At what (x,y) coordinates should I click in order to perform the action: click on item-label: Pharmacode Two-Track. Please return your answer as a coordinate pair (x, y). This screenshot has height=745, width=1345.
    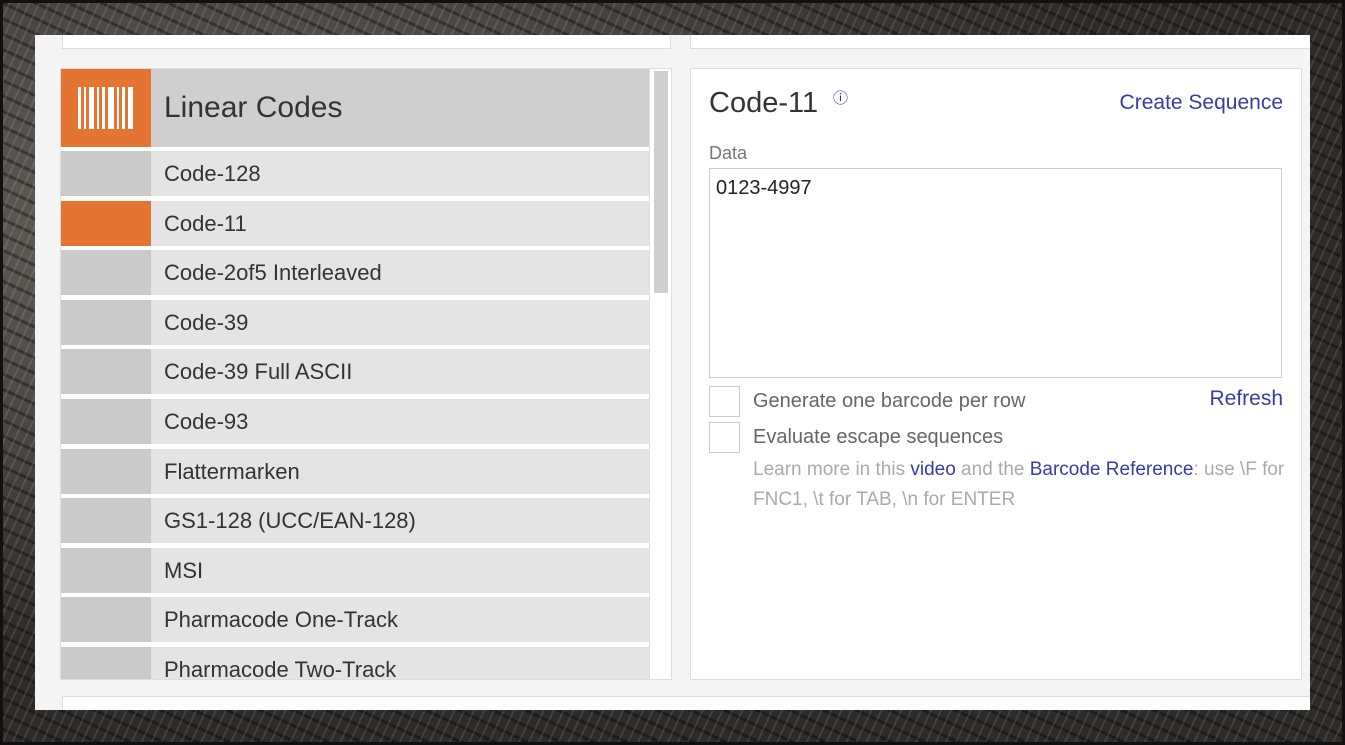
    Looking at the image, I should click on (280, 668).